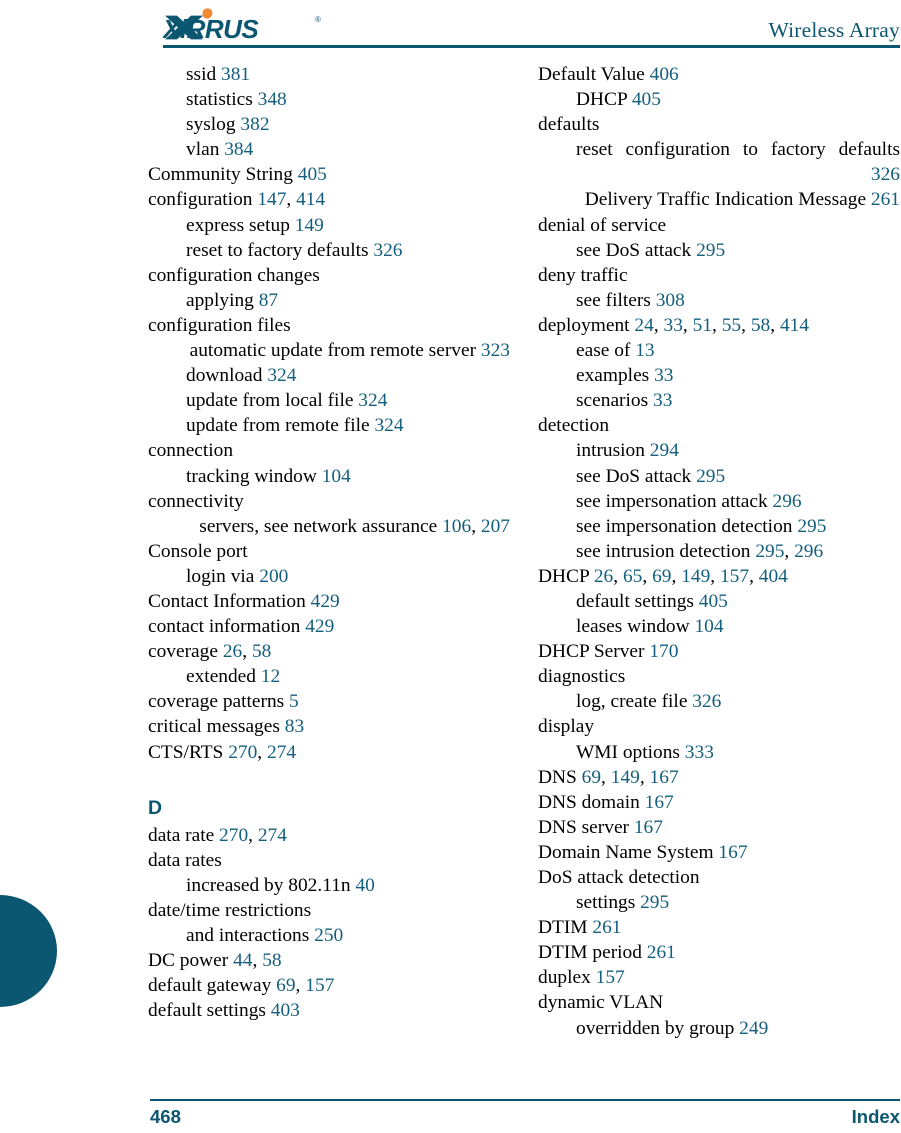 Image resolution: width=901 pixels, height=1133 pixels. I want to click on index-entry-label: servers, see network assurance, so click(318, 526).